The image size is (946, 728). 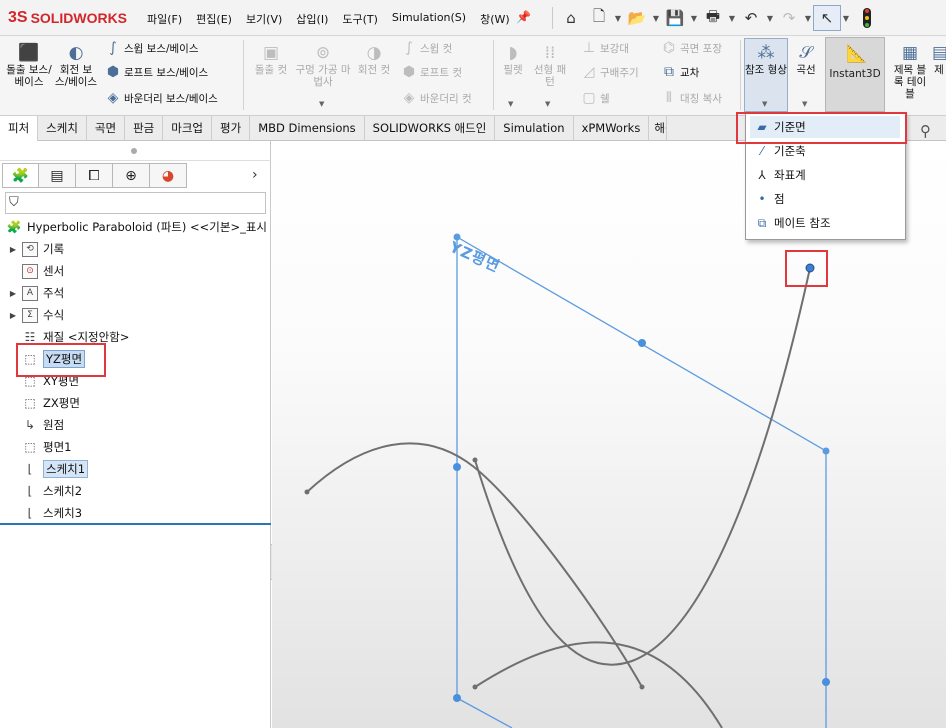 What do you see at coordinates (474, 565) in the screenshot?
I see `sketch1-curve` at bounding box center [474, 565].